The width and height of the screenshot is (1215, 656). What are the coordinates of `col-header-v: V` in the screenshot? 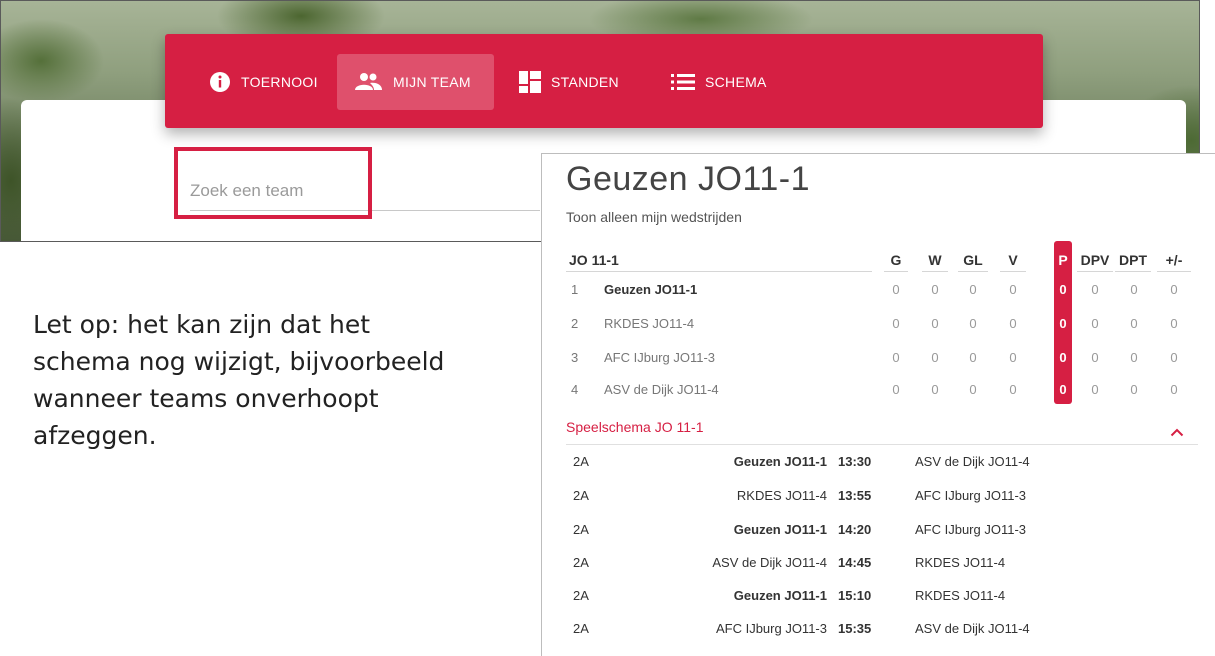 It's located at (1013, 260).